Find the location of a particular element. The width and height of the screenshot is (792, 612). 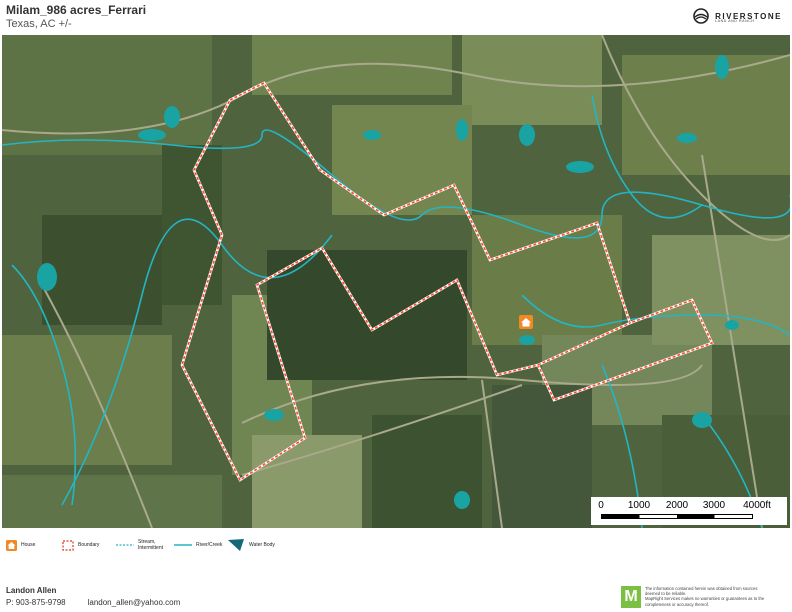

legend-item-river: River/Creek is located at coordinates (198, 545).